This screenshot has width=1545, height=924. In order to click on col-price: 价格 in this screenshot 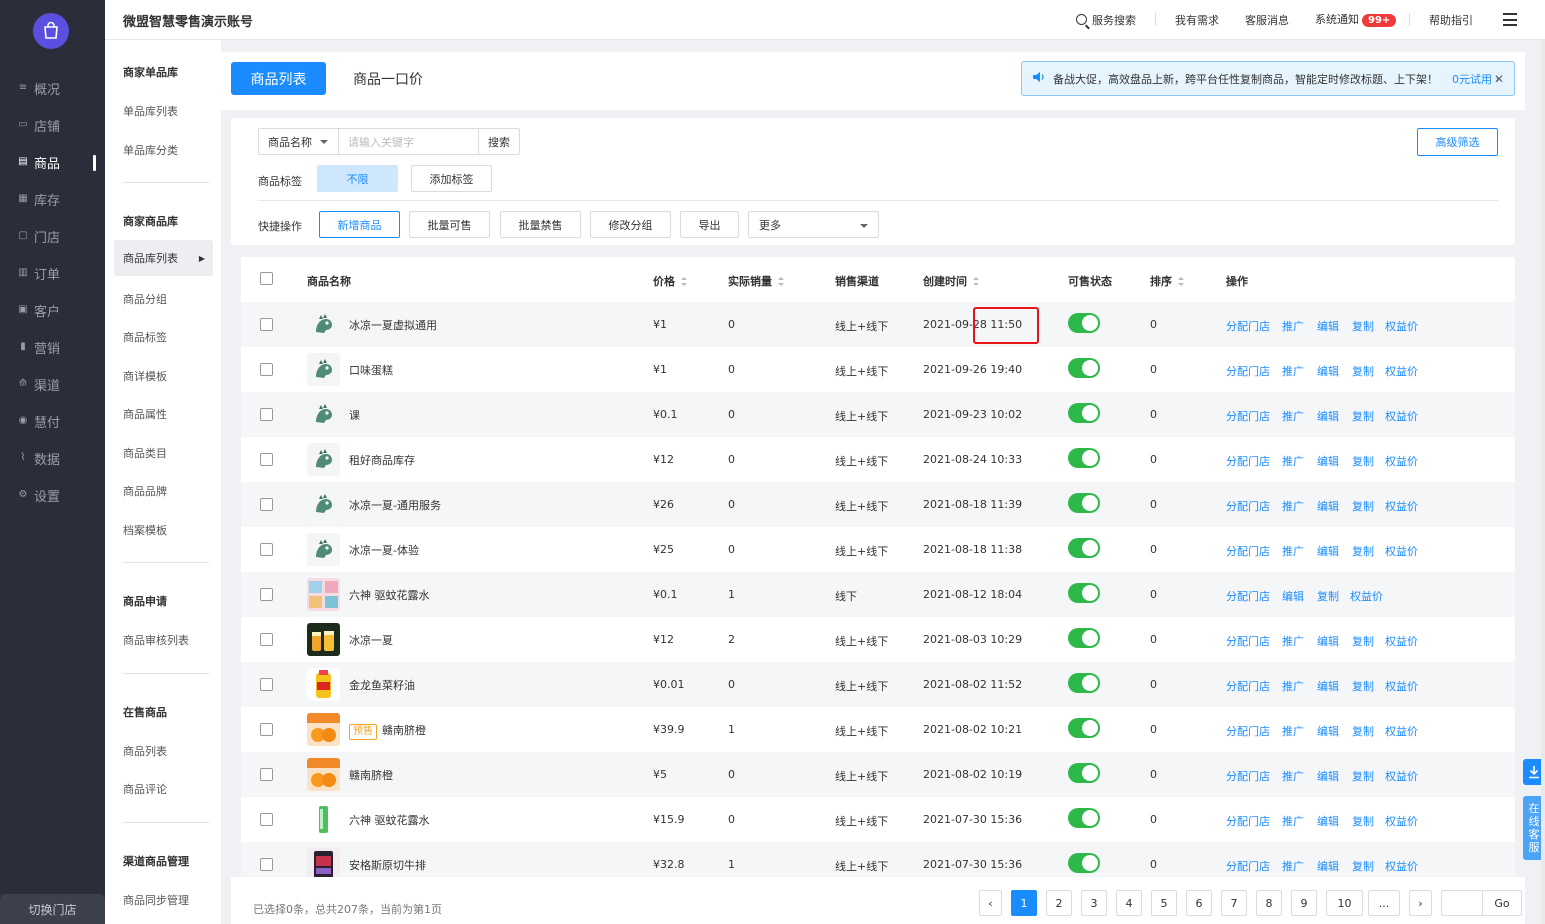, I will do `click(671, 281)`.